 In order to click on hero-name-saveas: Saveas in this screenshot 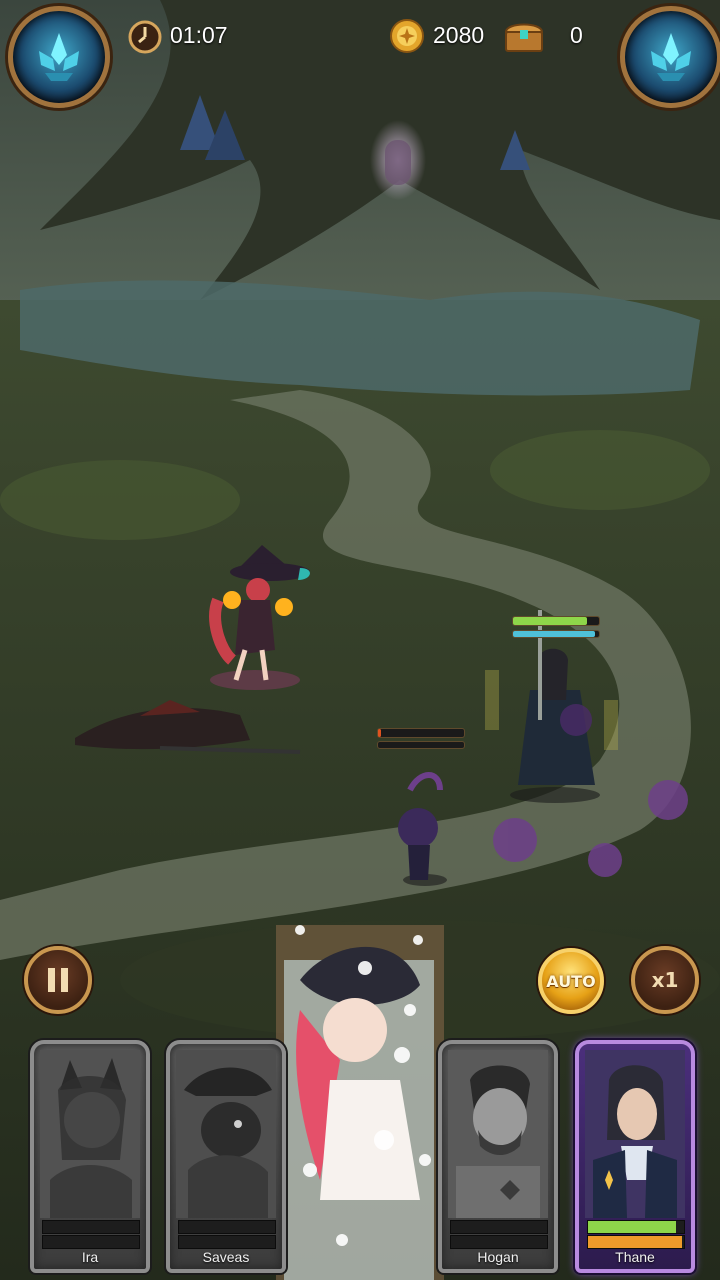, I will do `click(226, 1257)`.